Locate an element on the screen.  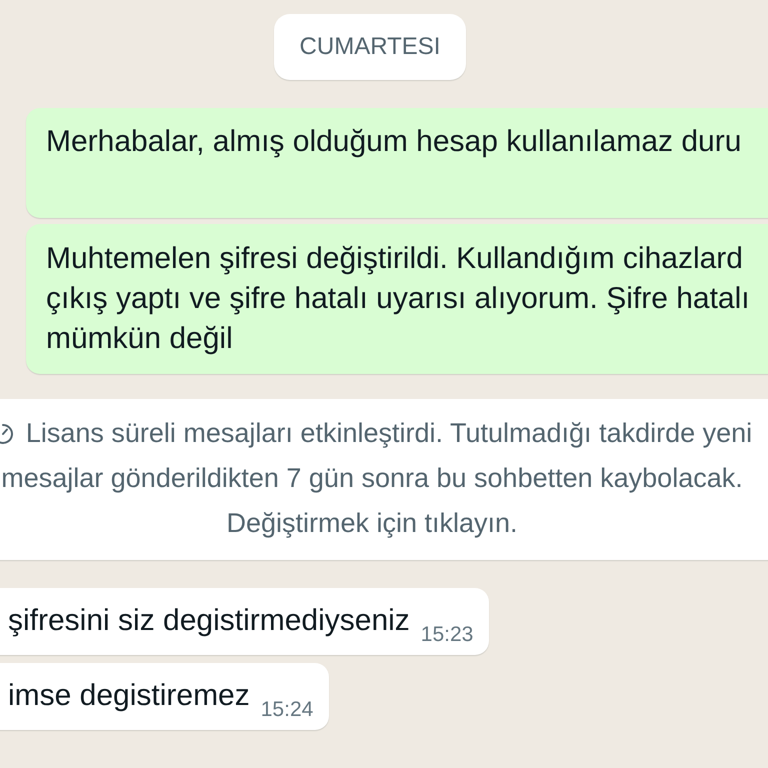
message-text: şifresini siz degistirmediyseniz is located at coordinates (209, 621).